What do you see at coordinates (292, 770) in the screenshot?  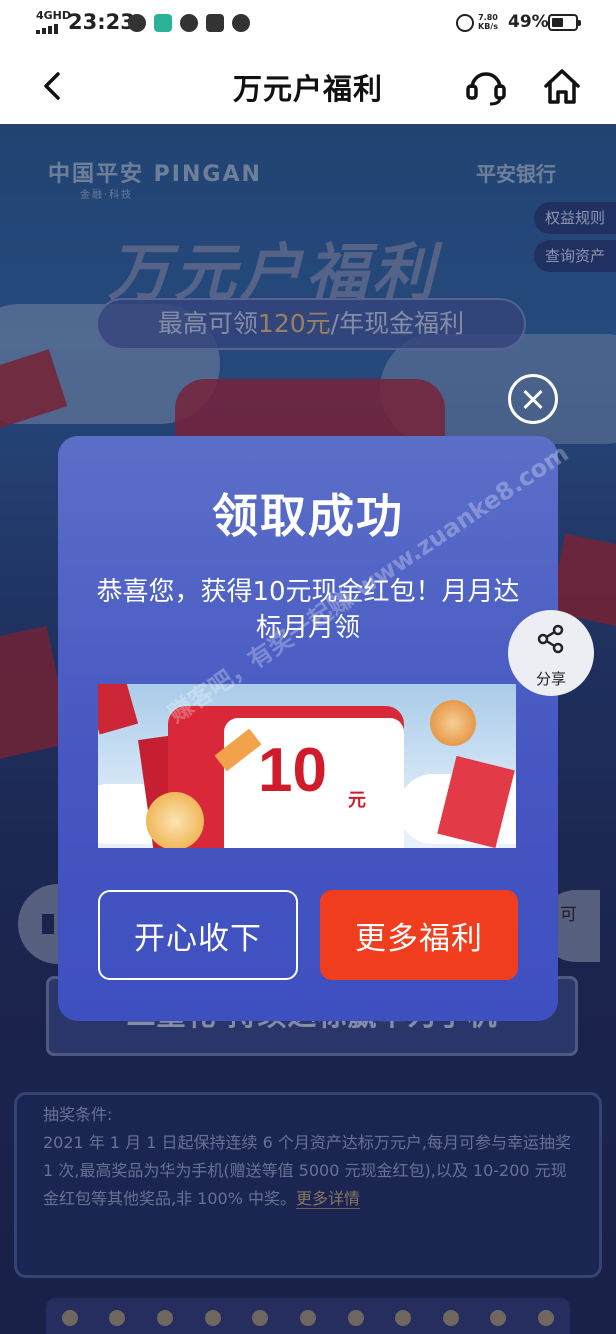 I see `prize-amount: 10` at bounding box center [292, 770].